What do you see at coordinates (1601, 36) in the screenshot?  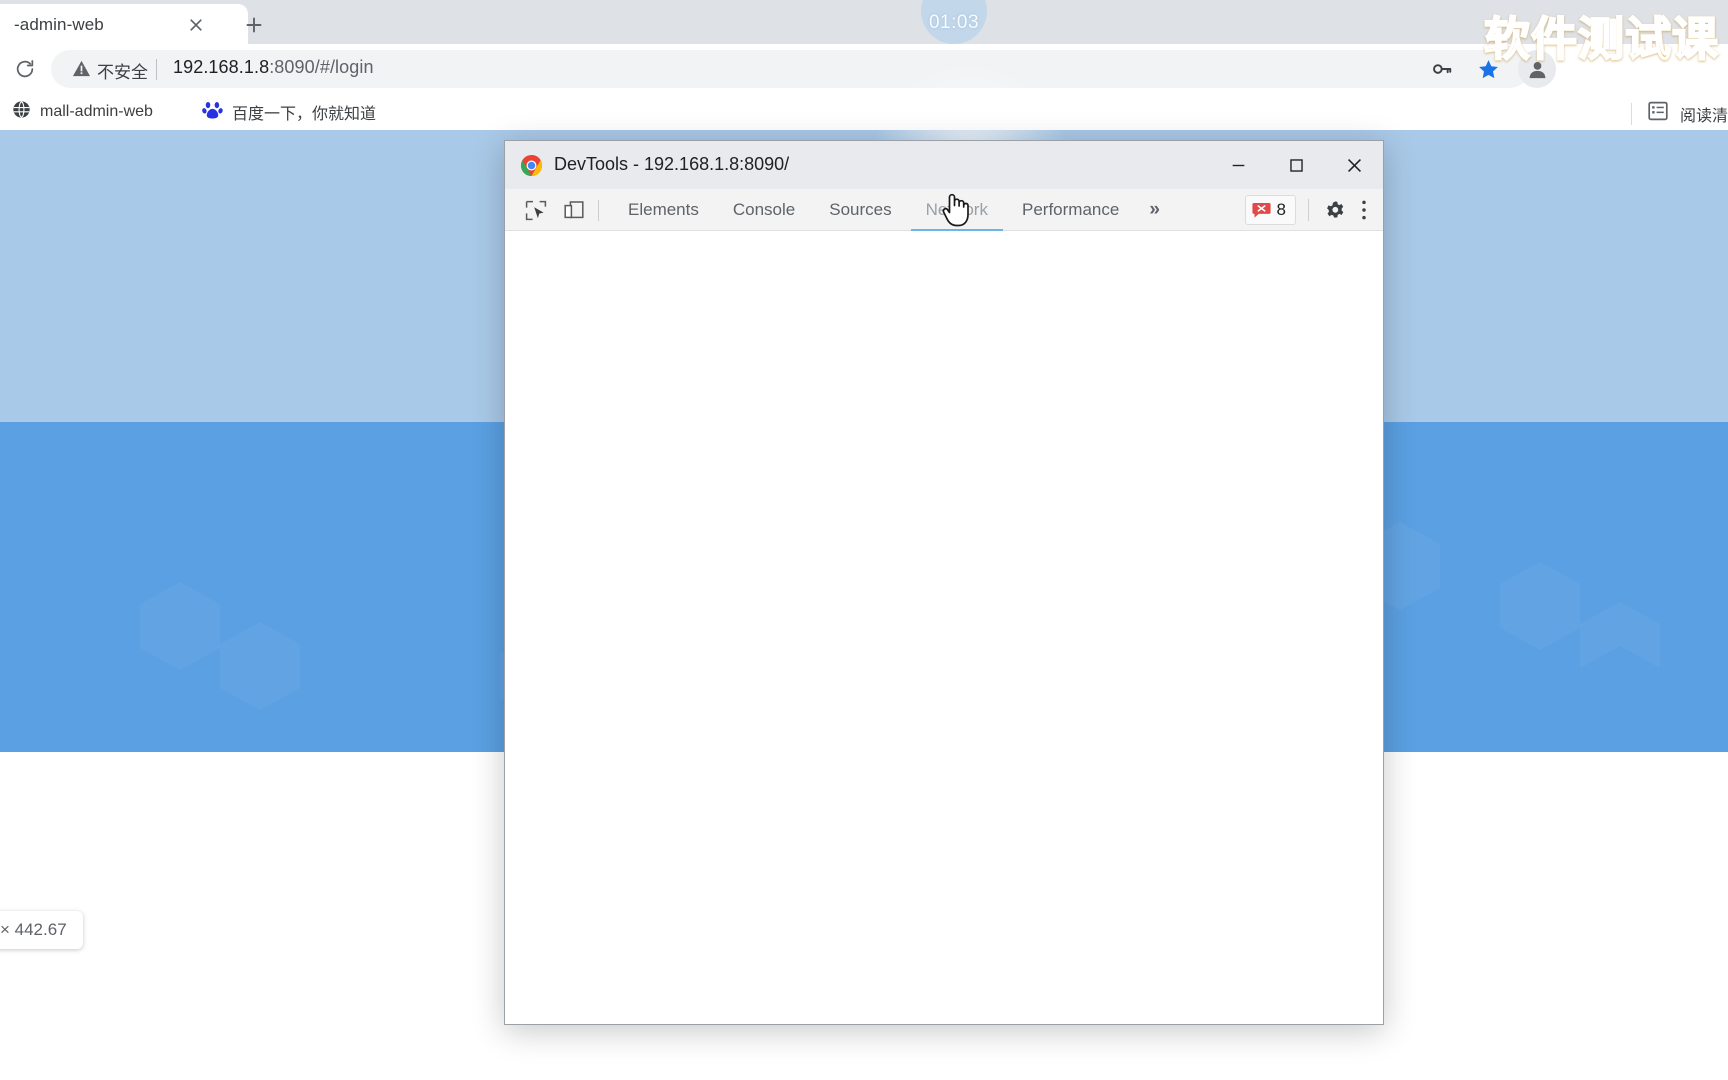 I see `watermark-text: 软件测试课` at bounding box center [1601, 36].